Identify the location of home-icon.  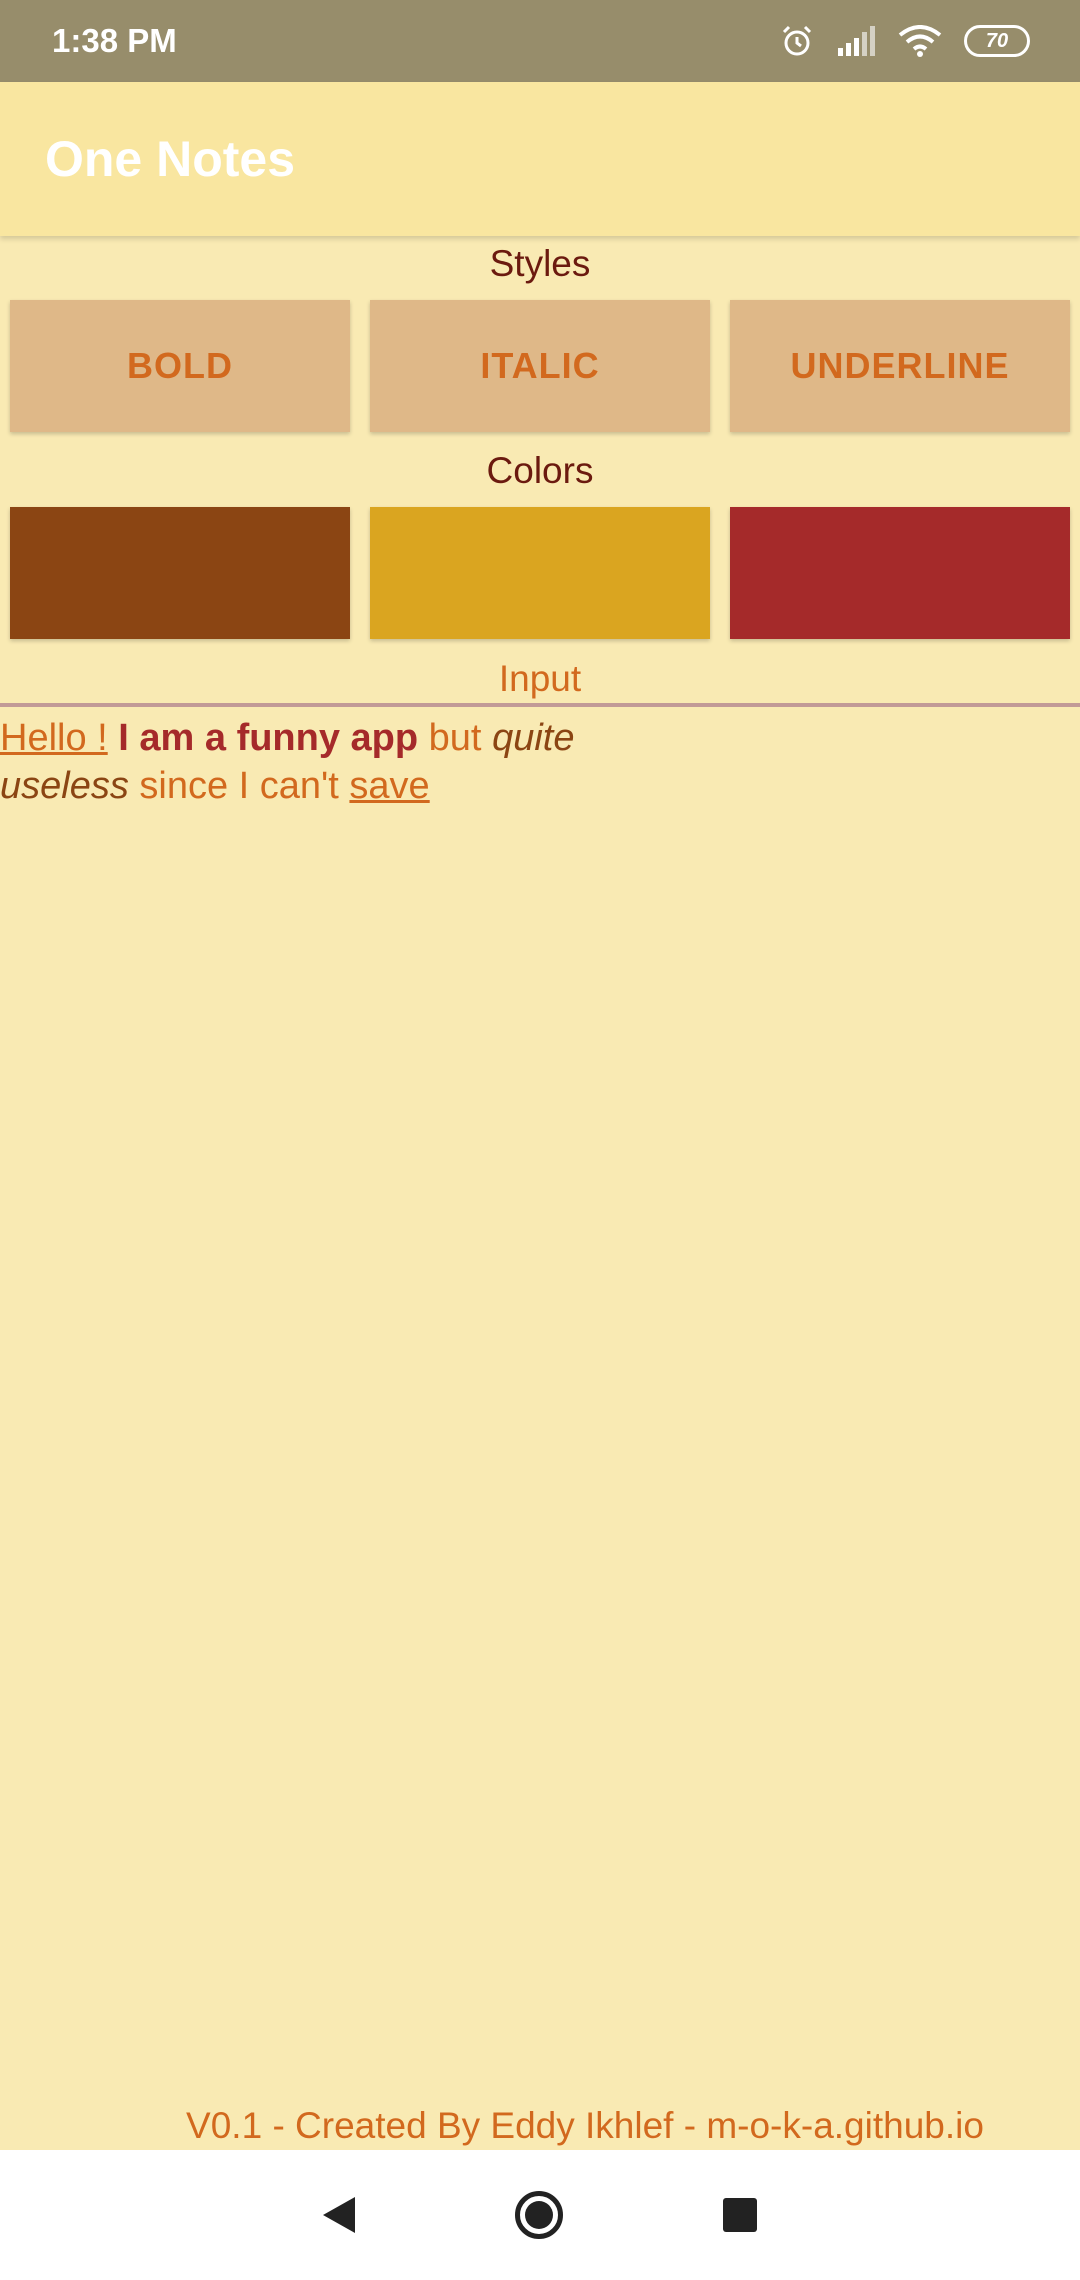
(539, 2215).